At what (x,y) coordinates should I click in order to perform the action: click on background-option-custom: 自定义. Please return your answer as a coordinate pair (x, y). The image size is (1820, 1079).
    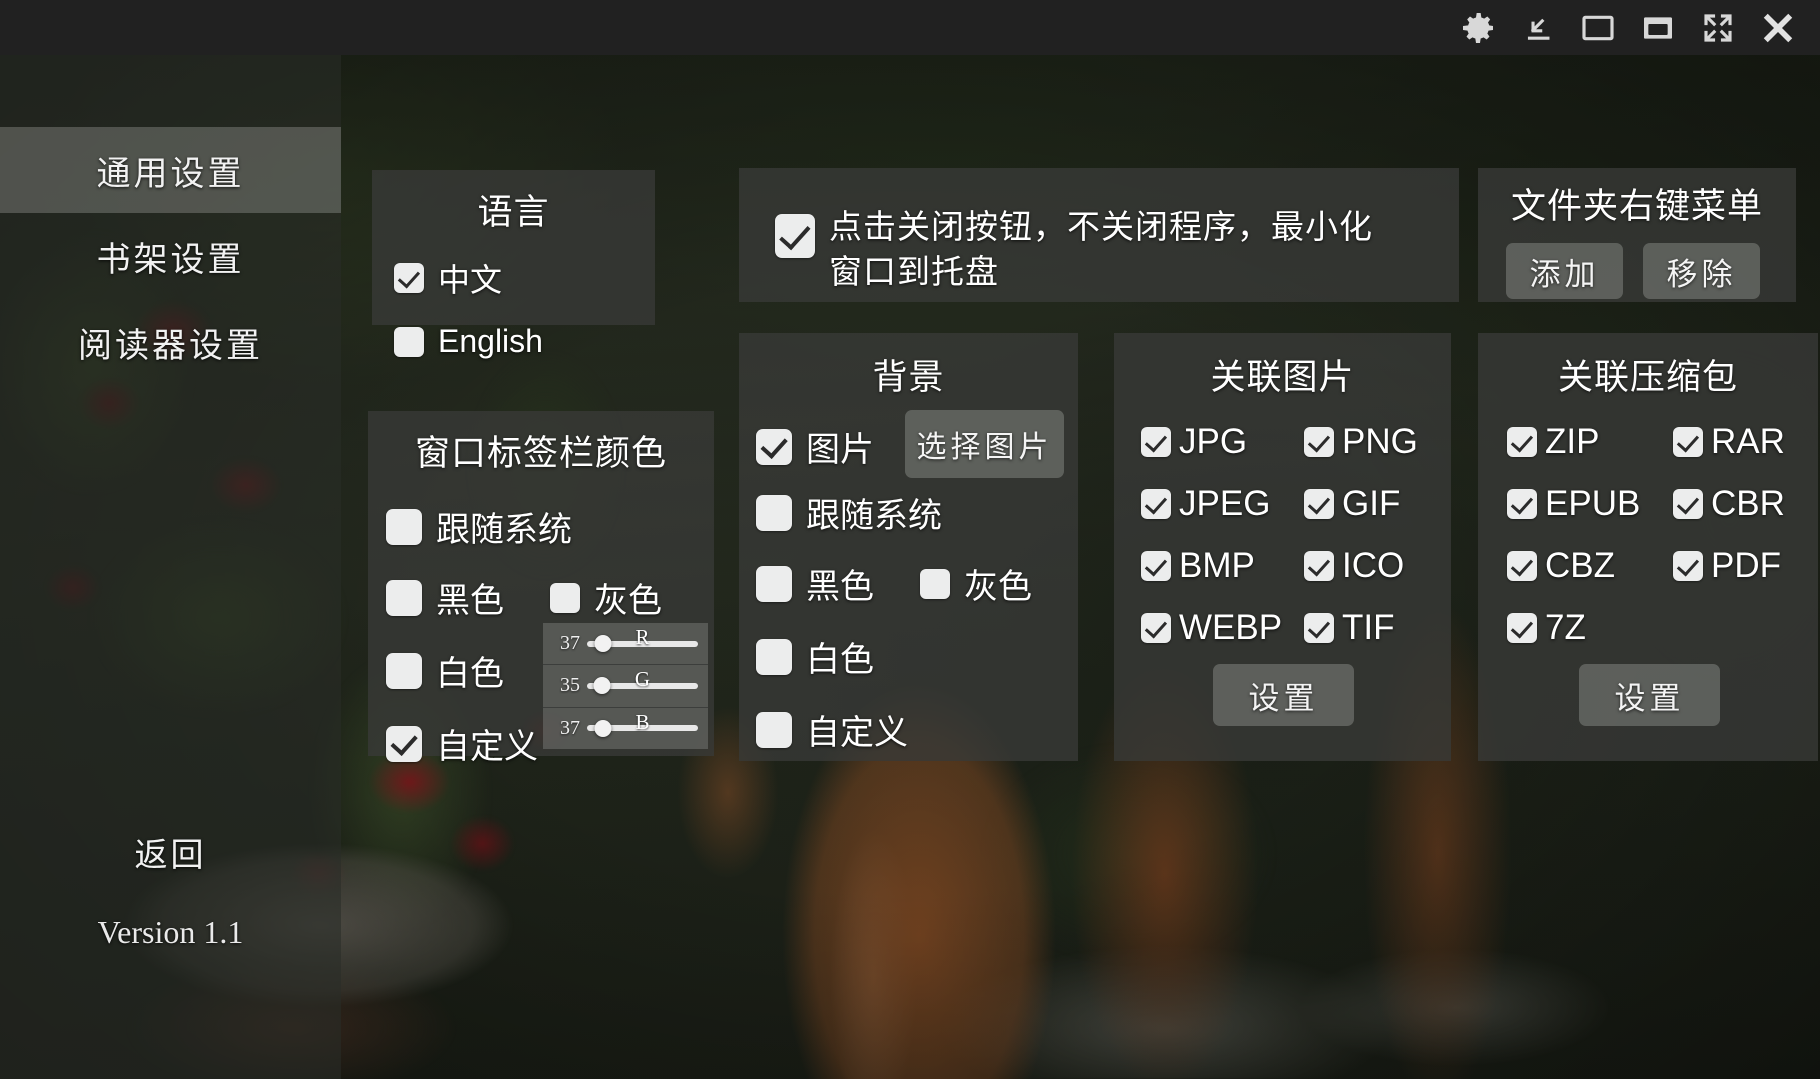
    Looking at the image, I should click on (917, 729).